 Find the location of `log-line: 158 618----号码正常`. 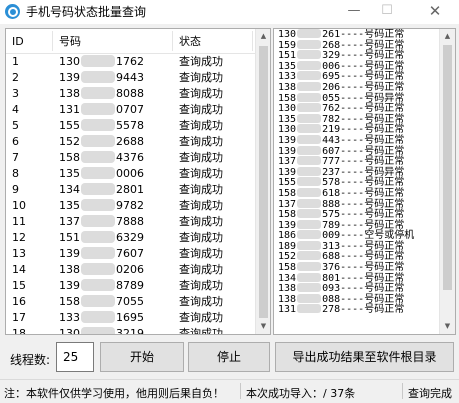

log-line: 158 618----号码正常 is located at coordinates (341, 193).